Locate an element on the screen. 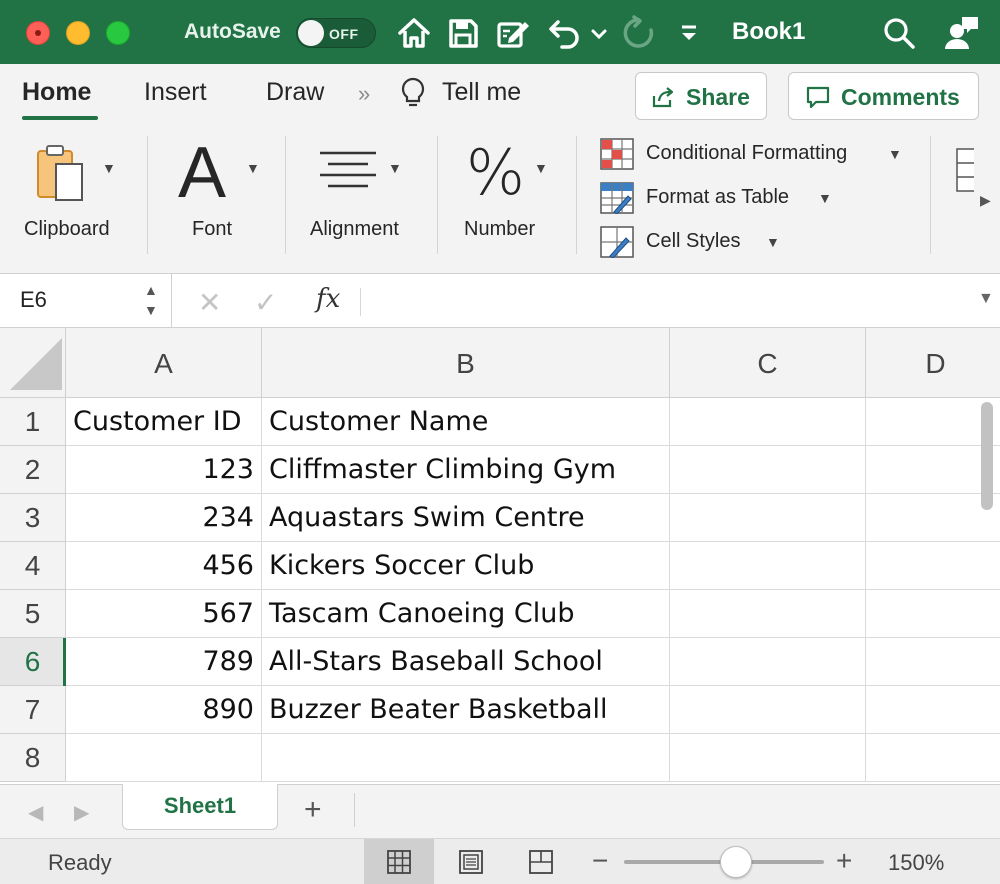  cell-c6 is located at coordinates (768, 662).